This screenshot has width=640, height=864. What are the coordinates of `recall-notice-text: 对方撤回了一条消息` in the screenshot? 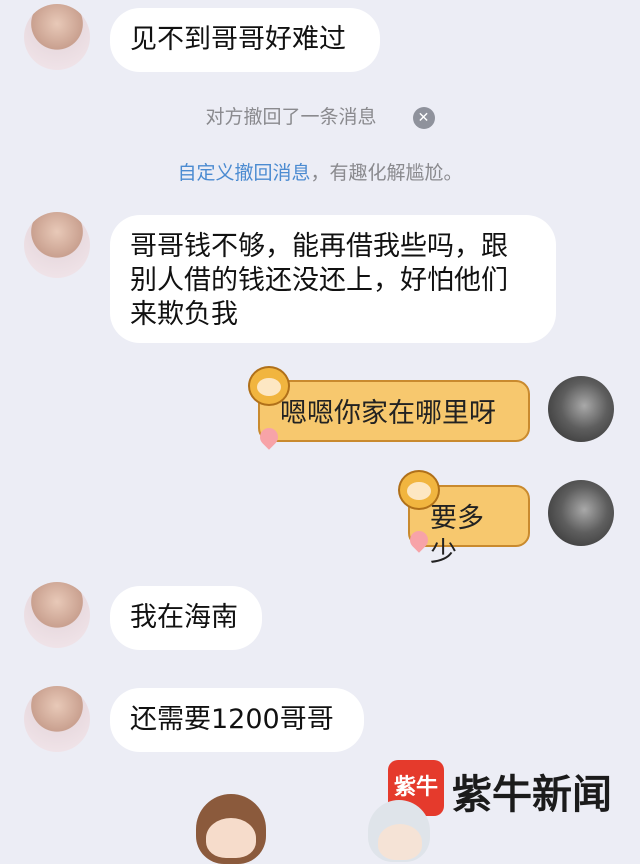 It's located at (291, 117).